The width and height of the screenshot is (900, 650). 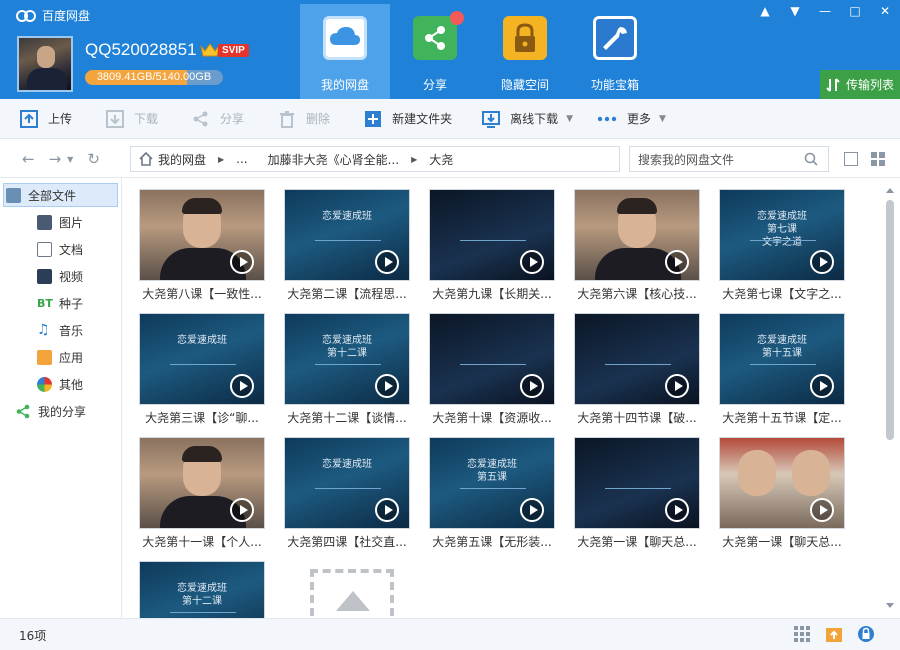 I want to click on forward-arrow-icon: →, so click(x=55, y=159).